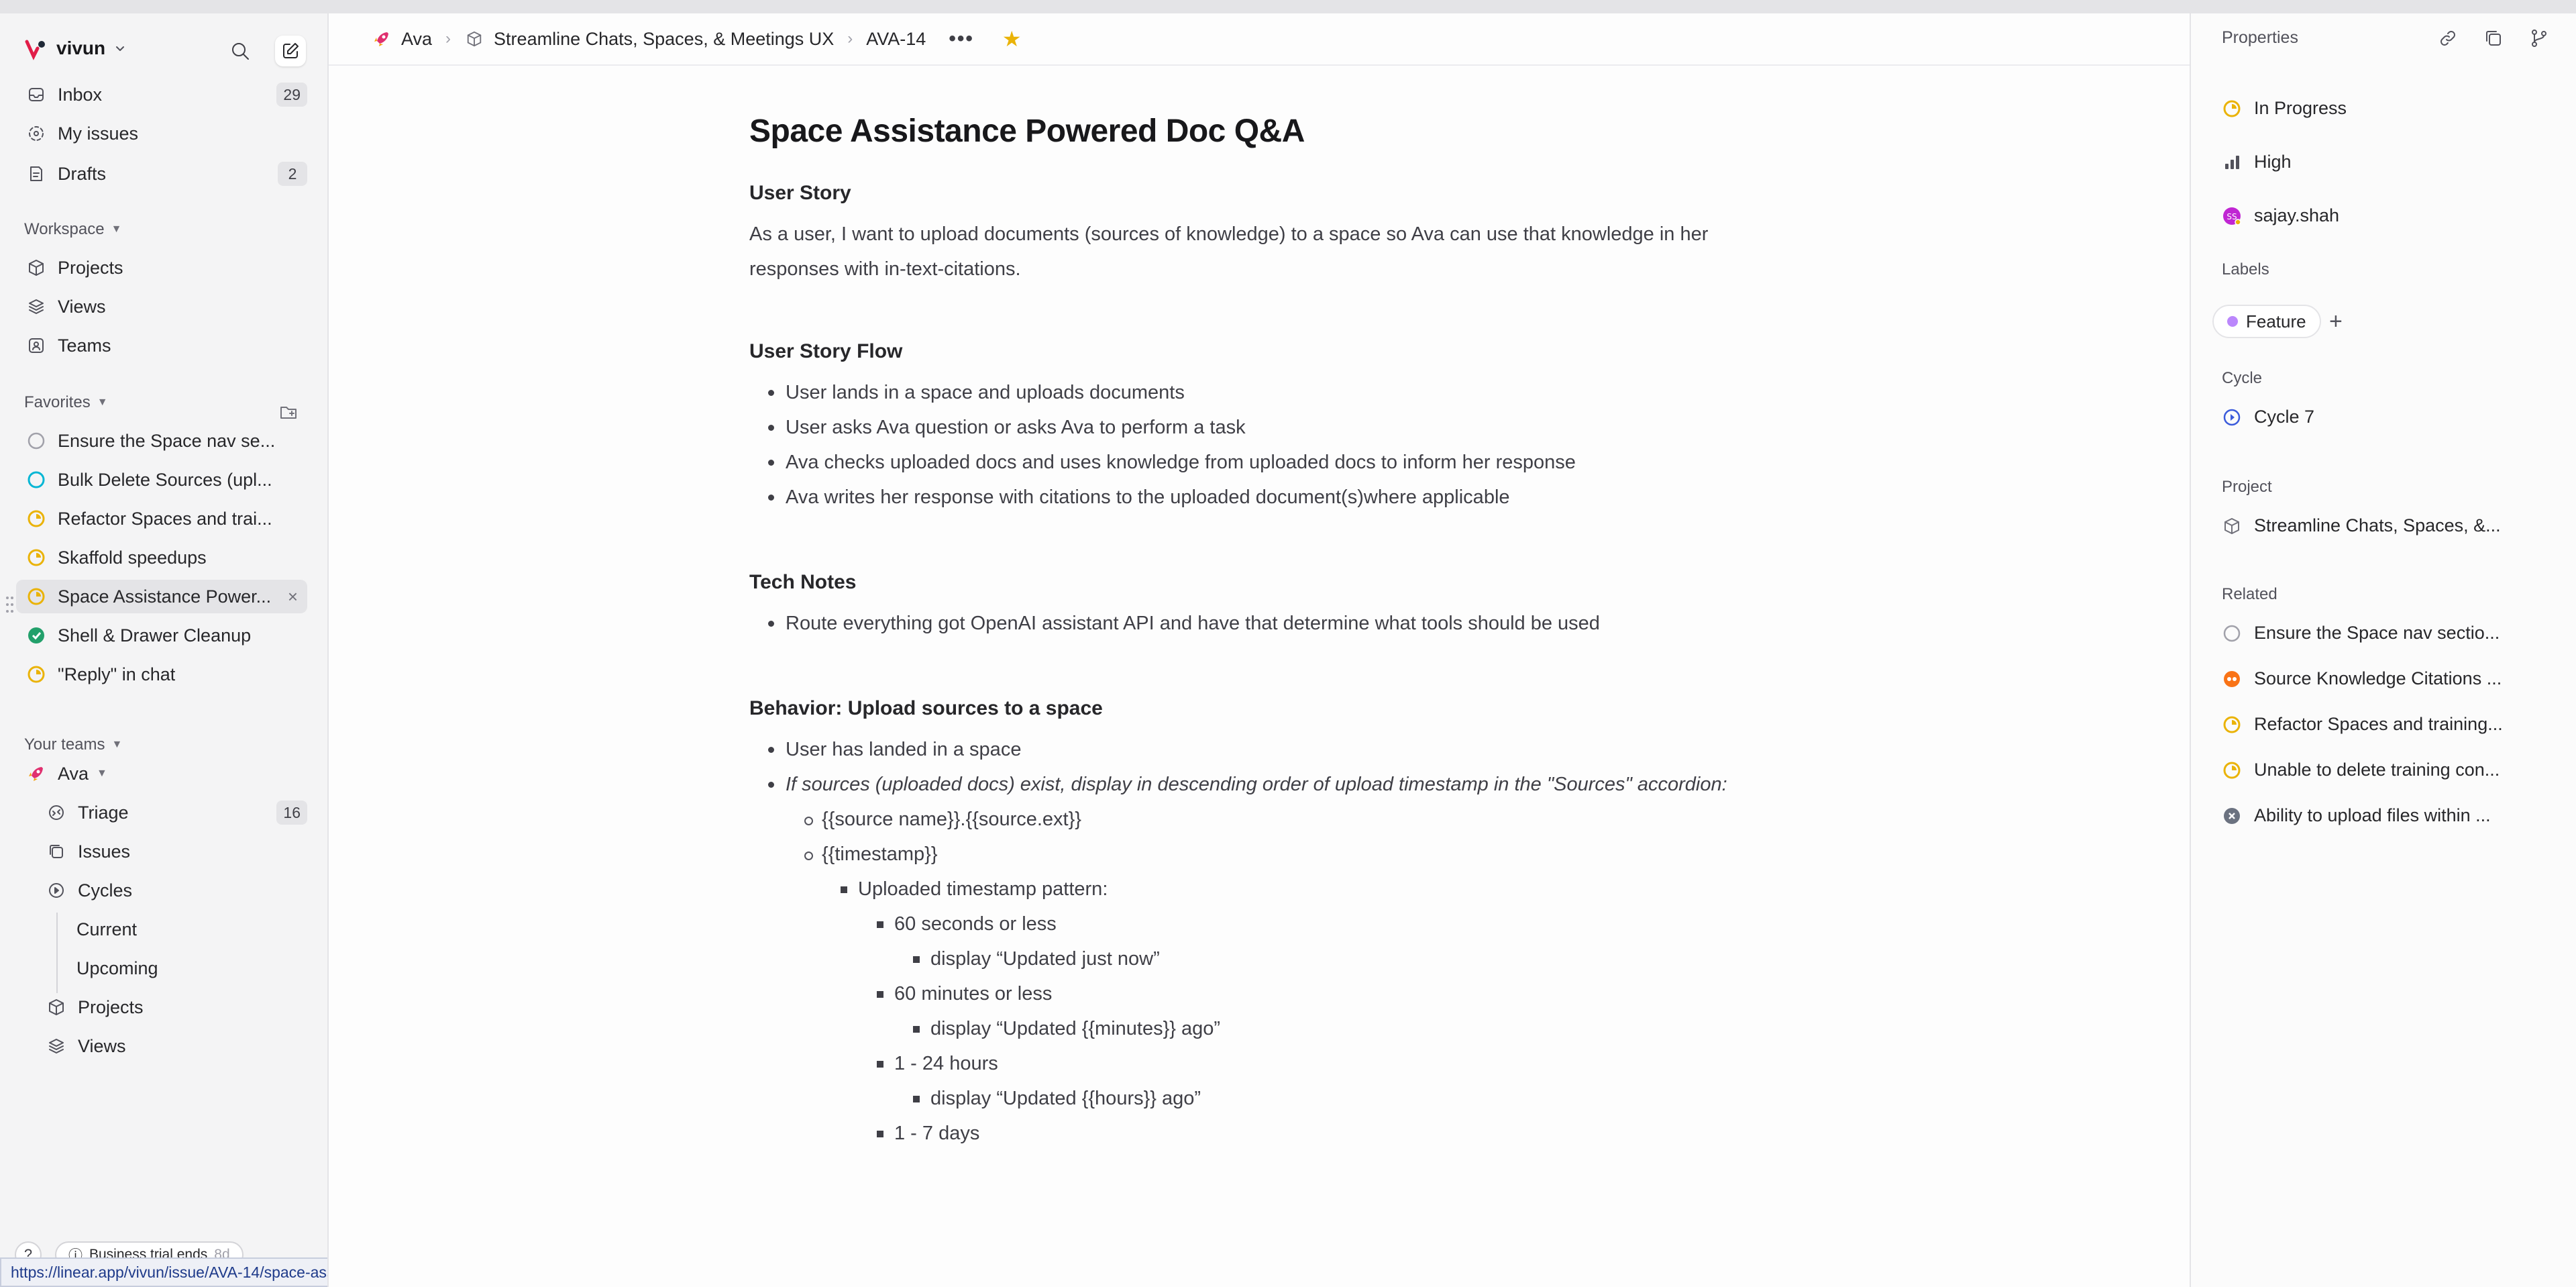 This screenshot has height=1287, width=2576. I want to click on new-folder-icon, so click(288, 412).